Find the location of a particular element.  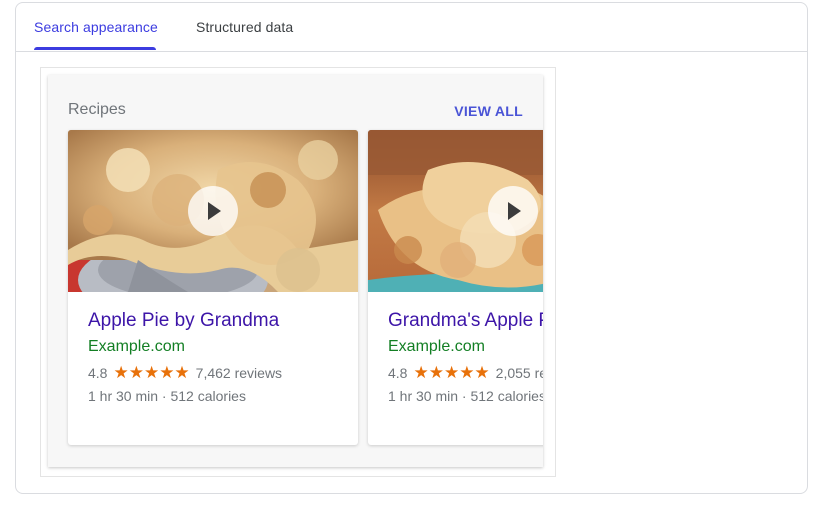

recipe-rating-row: 4.8 ★★★★★ 2,055 reviews is located at coordinates (465, 373).